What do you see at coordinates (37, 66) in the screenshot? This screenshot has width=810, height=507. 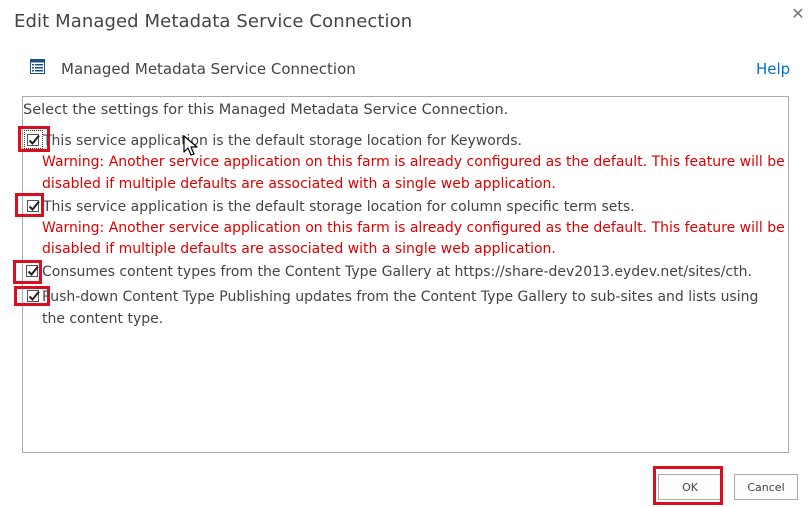 I see `properties-list-icon` at bounding box center [37, 66].